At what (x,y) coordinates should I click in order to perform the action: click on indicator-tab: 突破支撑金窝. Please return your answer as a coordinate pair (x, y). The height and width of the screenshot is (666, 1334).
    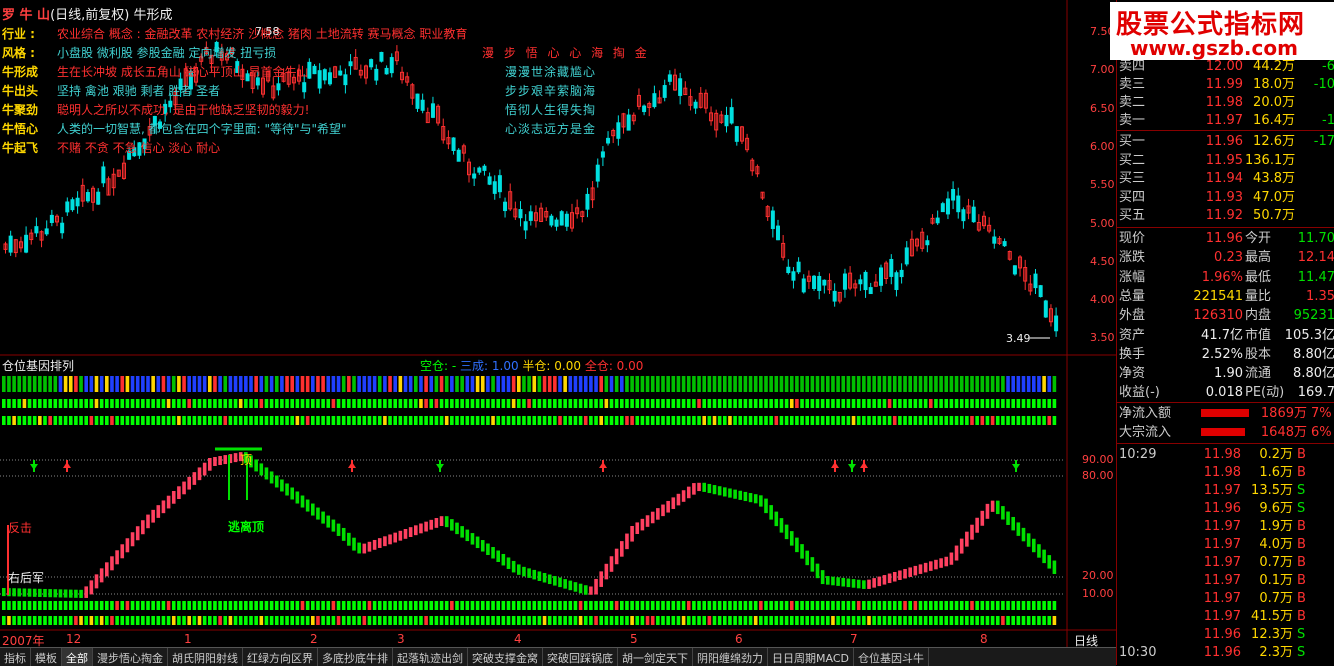
    Looking at the image, I should click on (505, 657).